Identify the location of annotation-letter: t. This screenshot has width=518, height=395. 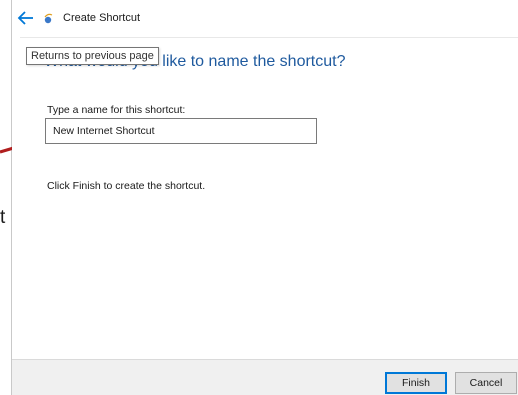
(3, 217).